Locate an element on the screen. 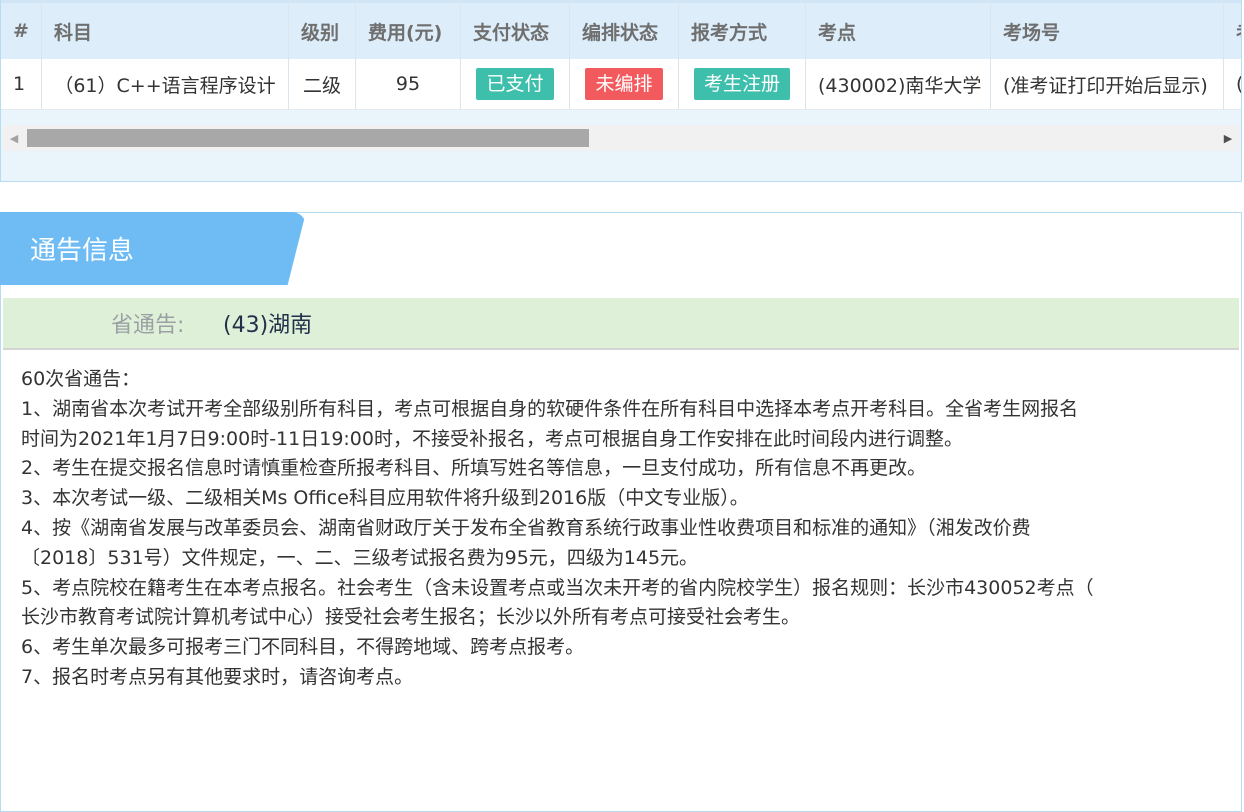 This screenshot has height=812, width=1244. apply-method-badge: 考生注册 is located at coordinates (741, 84).